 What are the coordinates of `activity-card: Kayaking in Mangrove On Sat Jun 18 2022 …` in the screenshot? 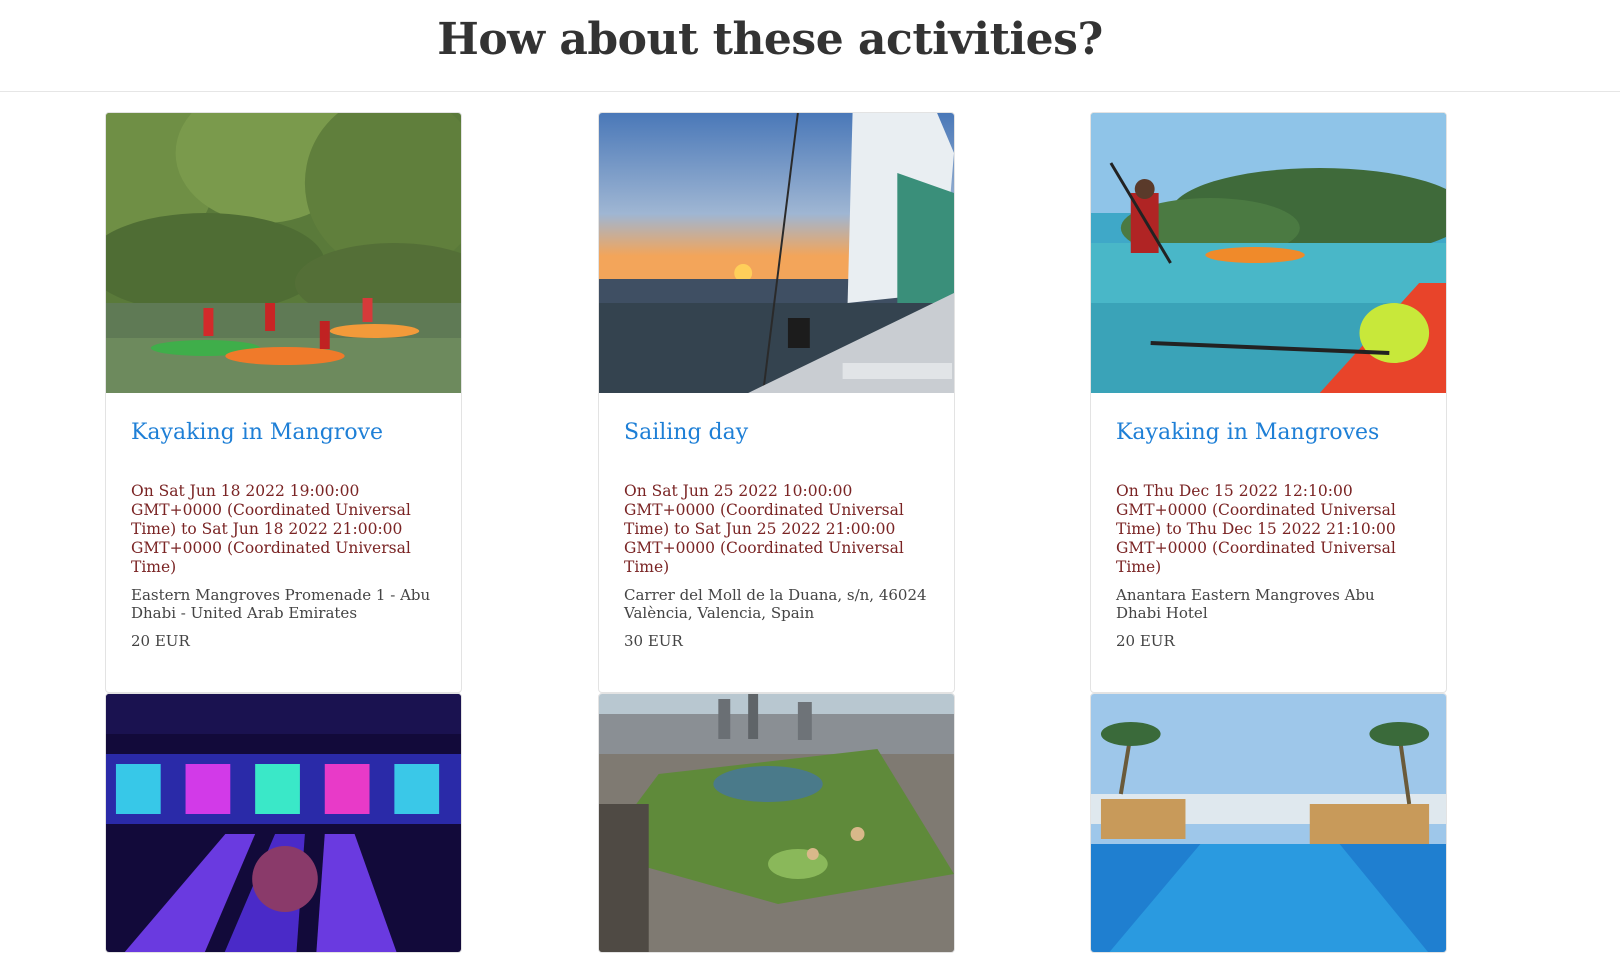 It's located at (283, 402).